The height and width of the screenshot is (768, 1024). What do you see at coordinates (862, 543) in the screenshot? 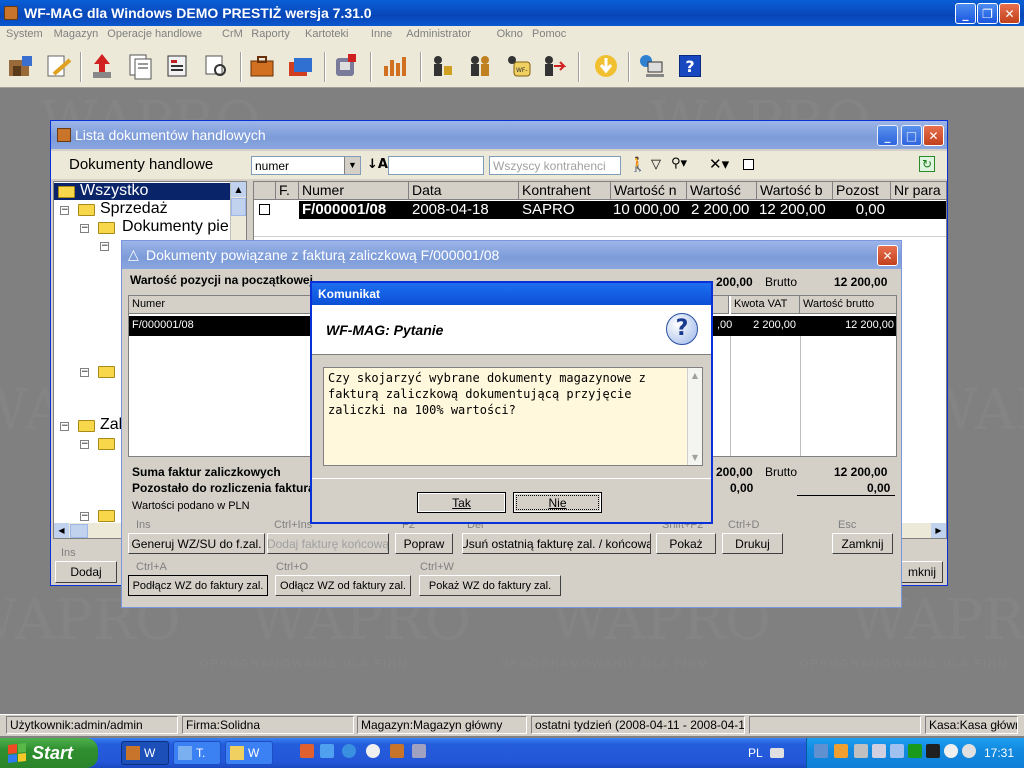
I see `close-dialog-button: Zamknij` at bounding box center [862, 543].